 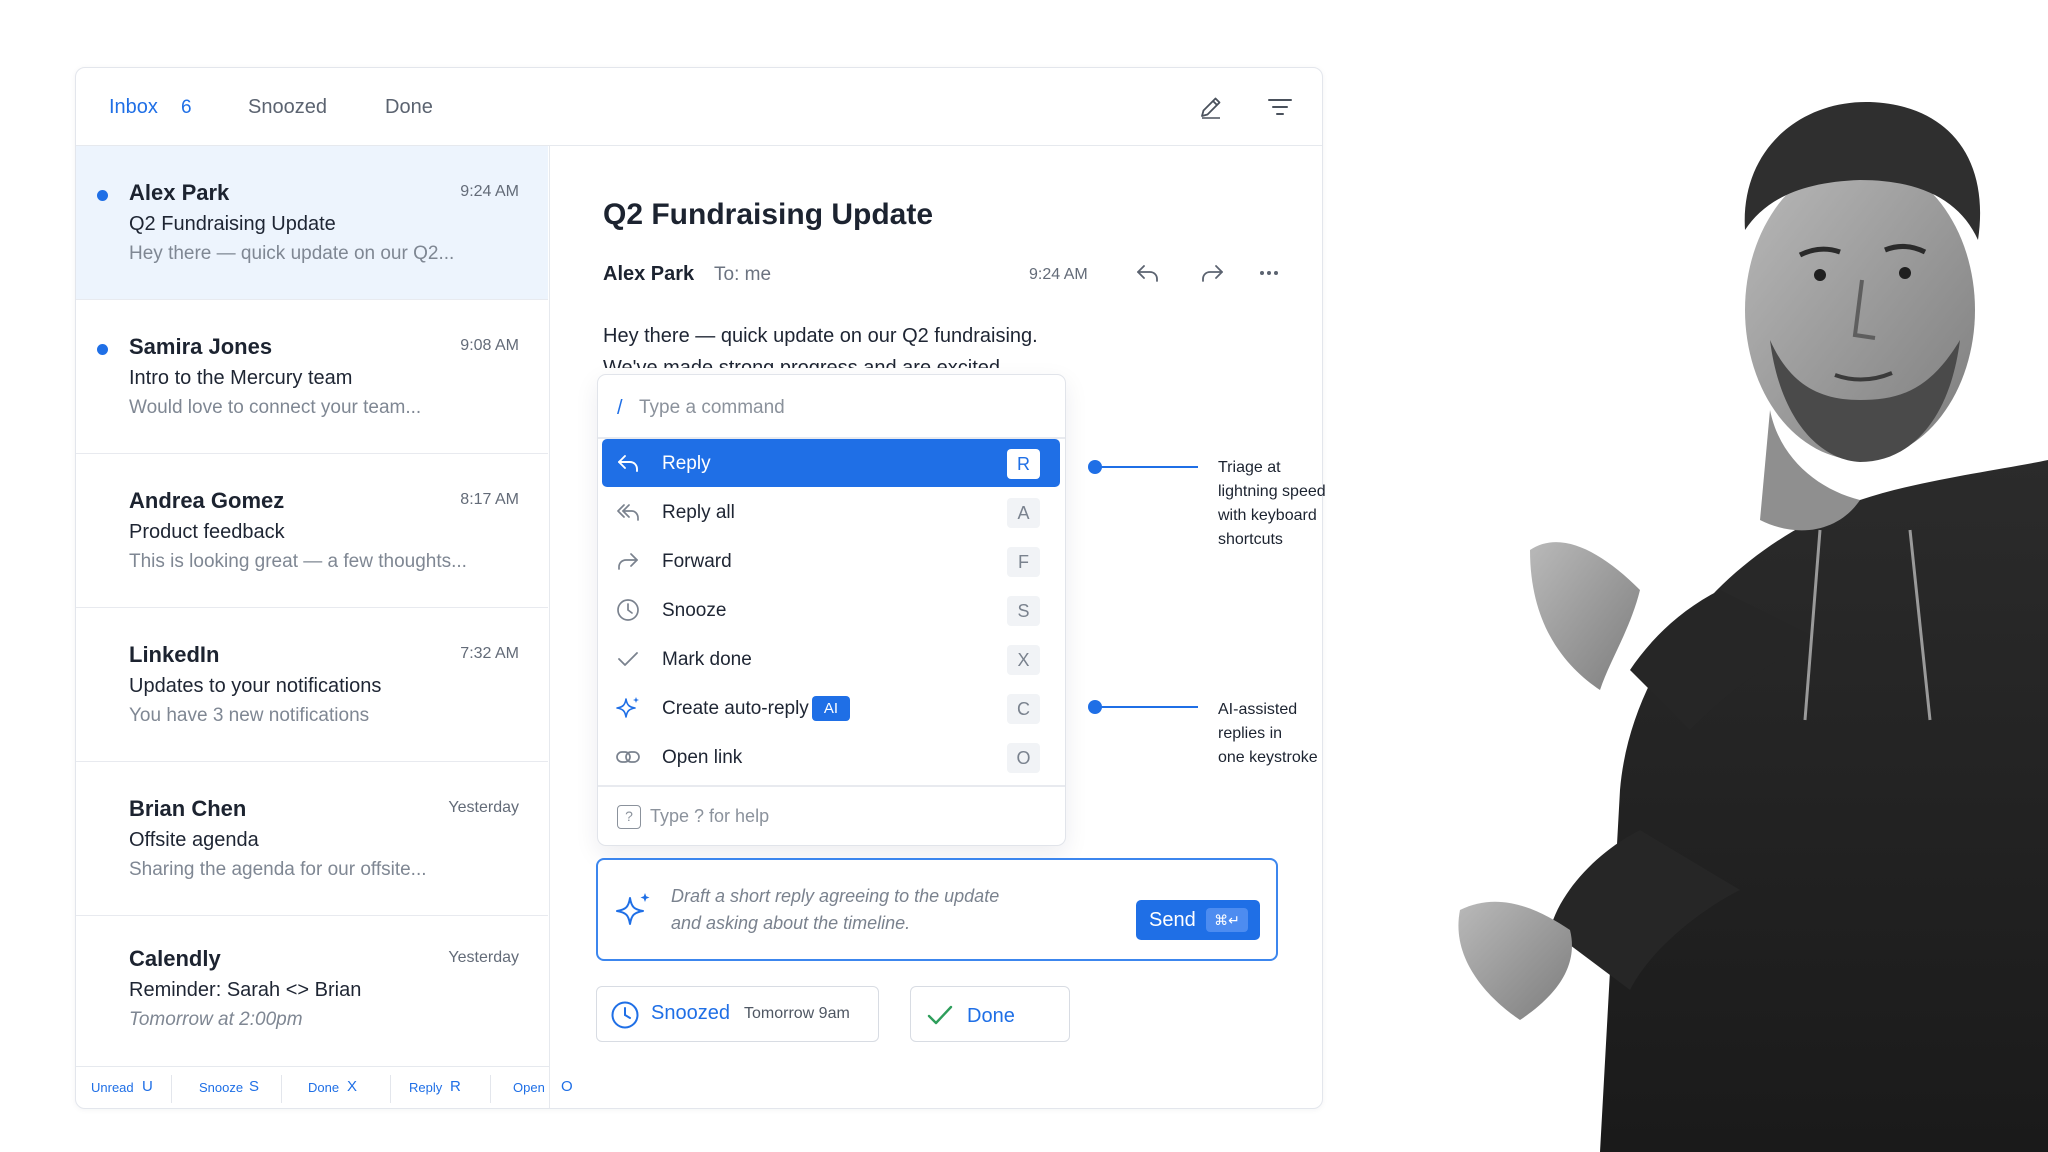 What do you see at coordinates (1023, 660) in the screenshot?
I see `command-key: X` at bounding box center [1023, 660].